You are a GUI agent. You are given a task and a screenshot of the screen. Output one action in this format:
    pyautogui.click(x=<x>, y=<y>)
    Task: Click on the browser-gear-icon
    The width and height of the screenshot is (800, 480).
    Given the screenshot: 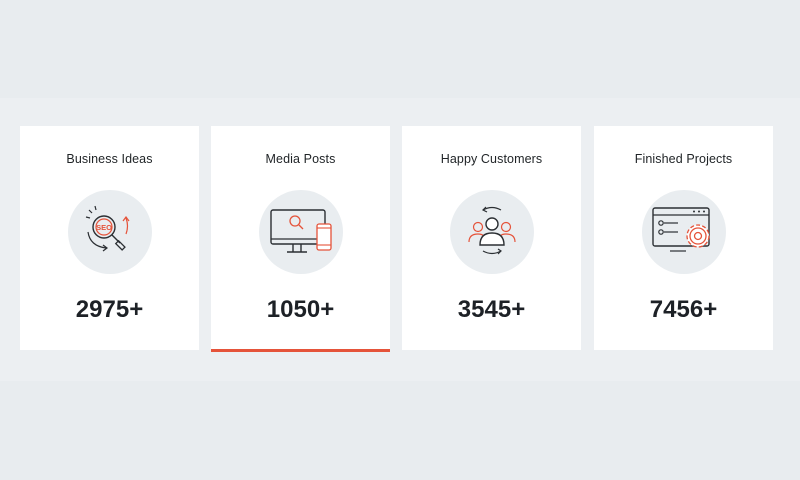 What is the action you would take?
    pyautogui.click(x=680, y=229)
    